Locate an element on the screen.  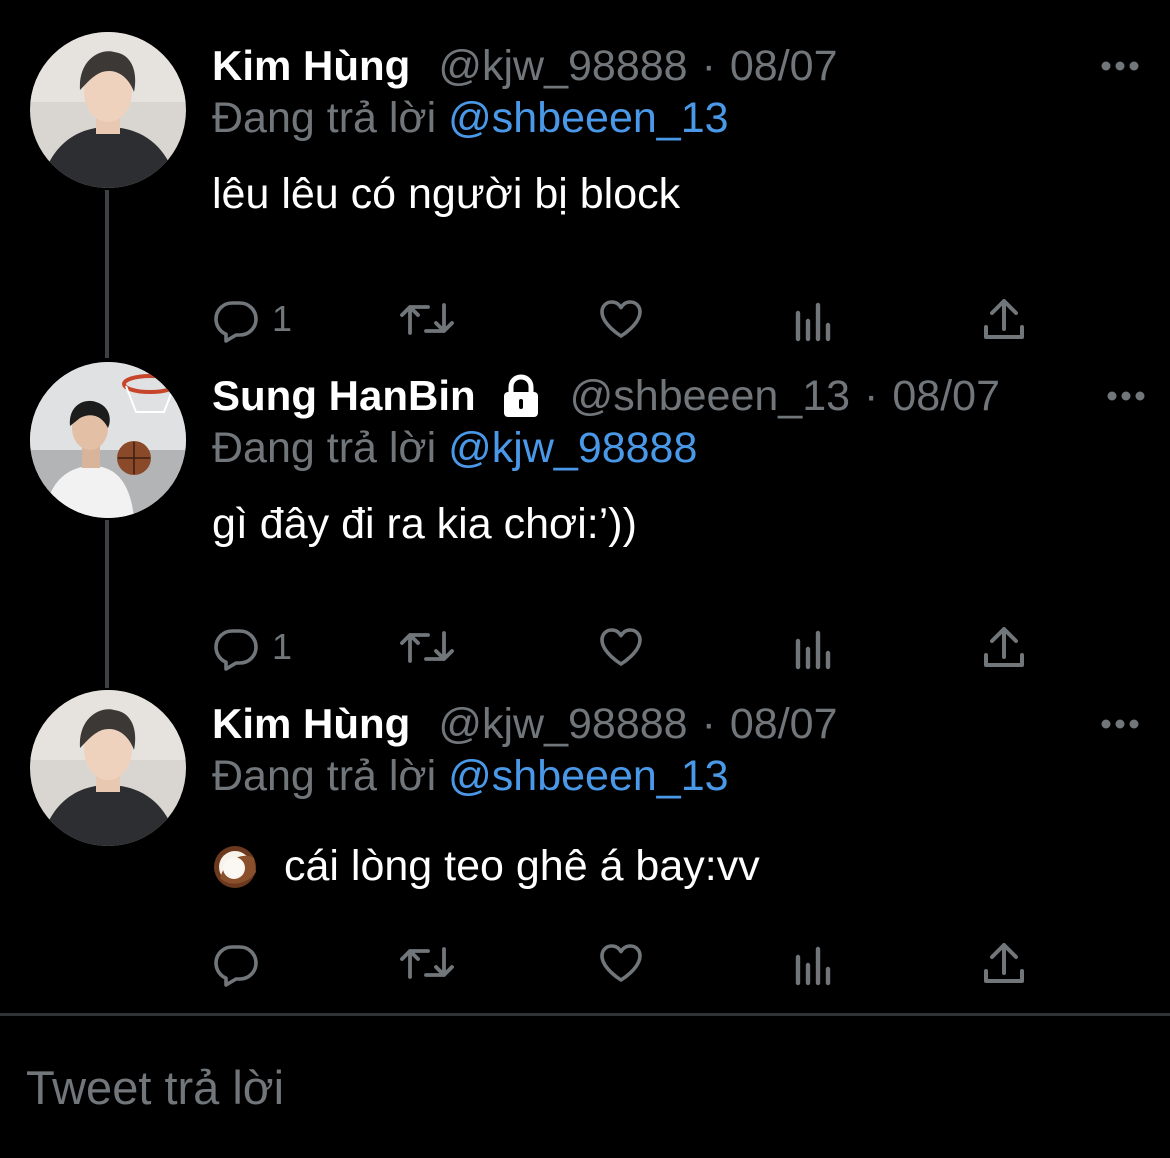
reply-input: Tweet trả lời is located at coordinates (155, 1087).